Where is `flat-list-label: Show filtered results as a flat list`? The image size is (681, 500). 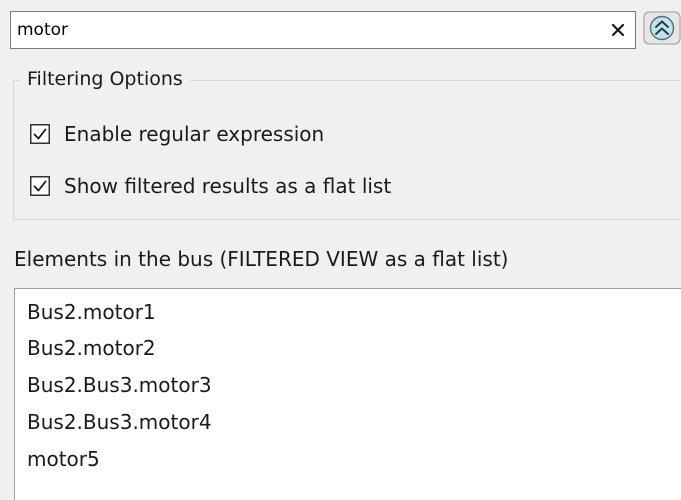 flat-list-label: Show filtered results as a flat list is located at coordinates (228, 186).